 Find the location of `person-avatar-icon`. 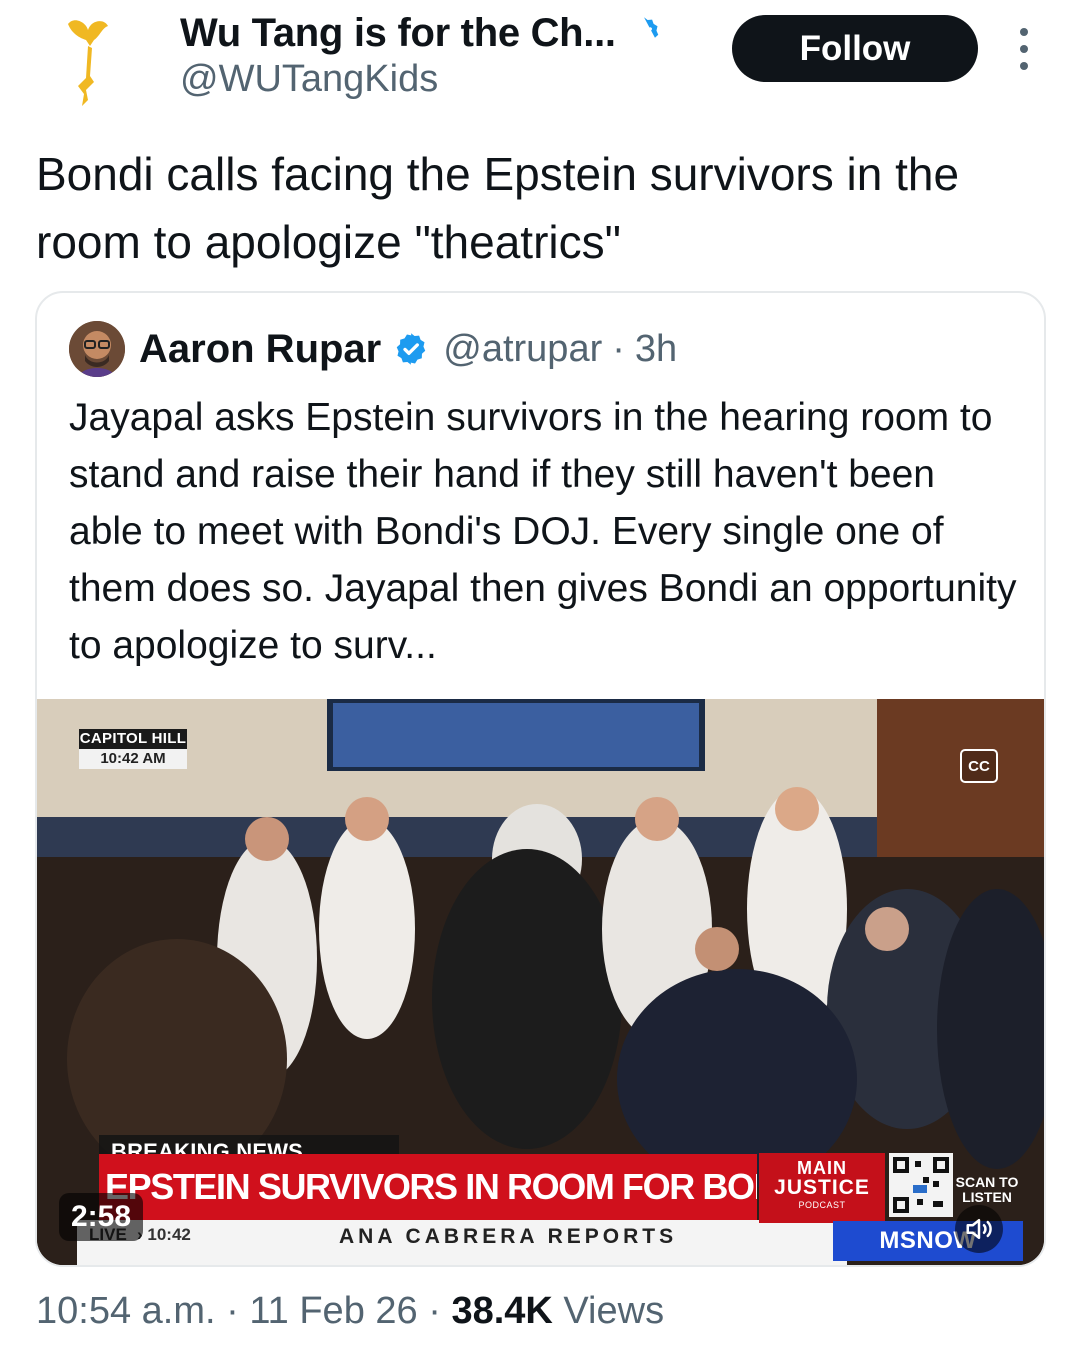

person-avatar-icon is located at coordinates (97, 349).